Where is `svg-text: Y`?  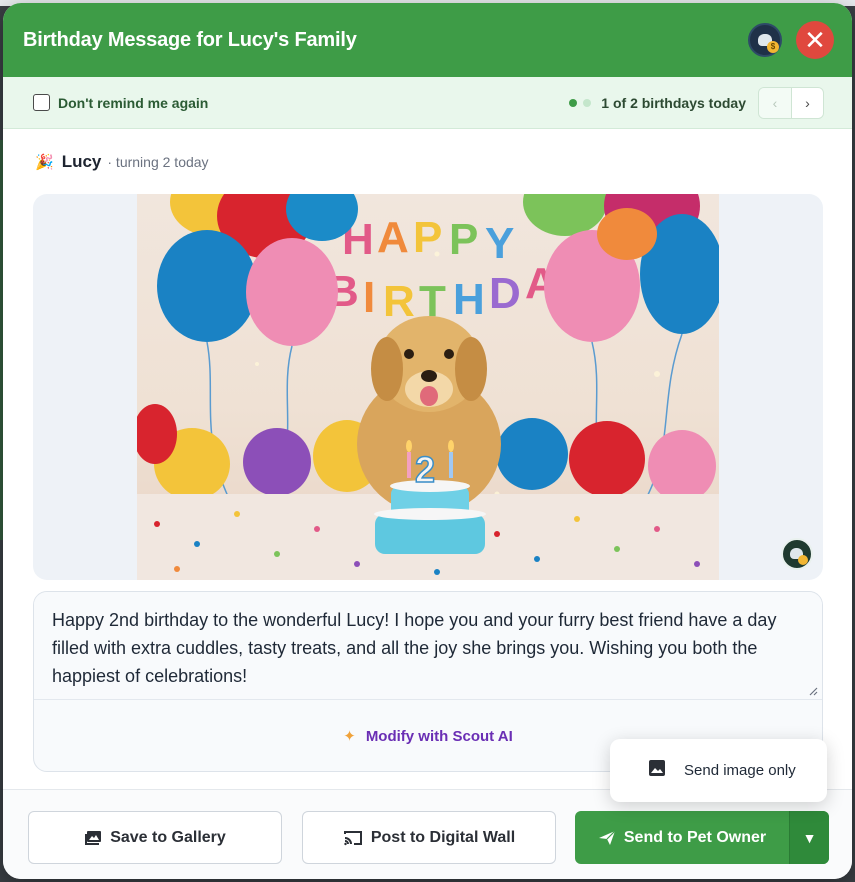
svg-text: Y is located at coordinates (499, 243).